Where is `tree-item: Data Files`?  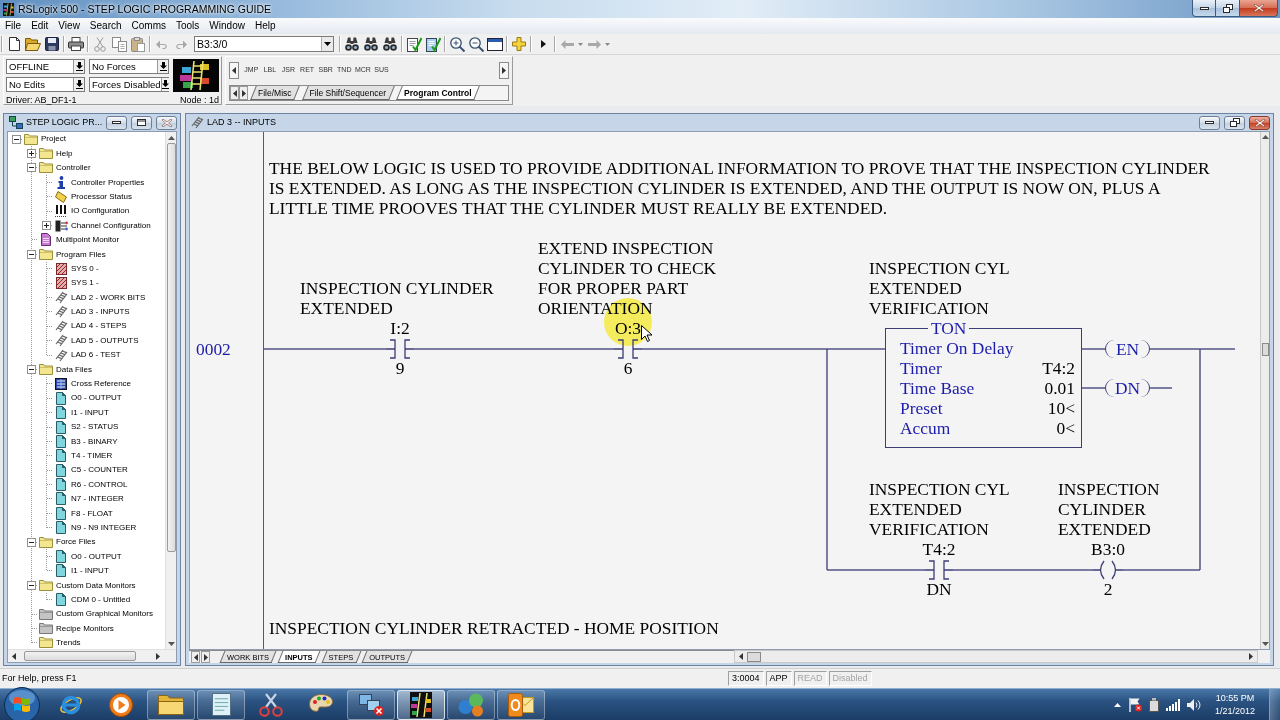 tree-item: Data Files is located at coordinates (74, 369).